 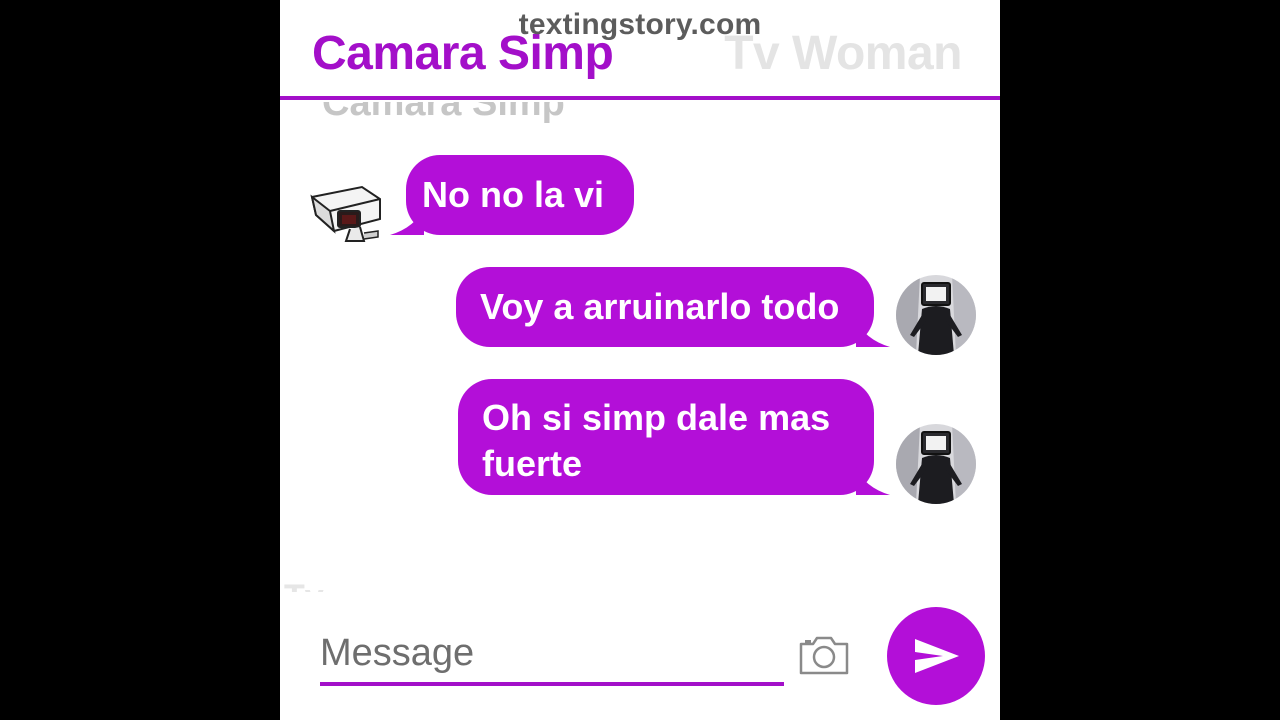 What do you see at coordinates (397, 653) in the screenshot?
I see `message-input: Message` at bounding box center [397, 653].